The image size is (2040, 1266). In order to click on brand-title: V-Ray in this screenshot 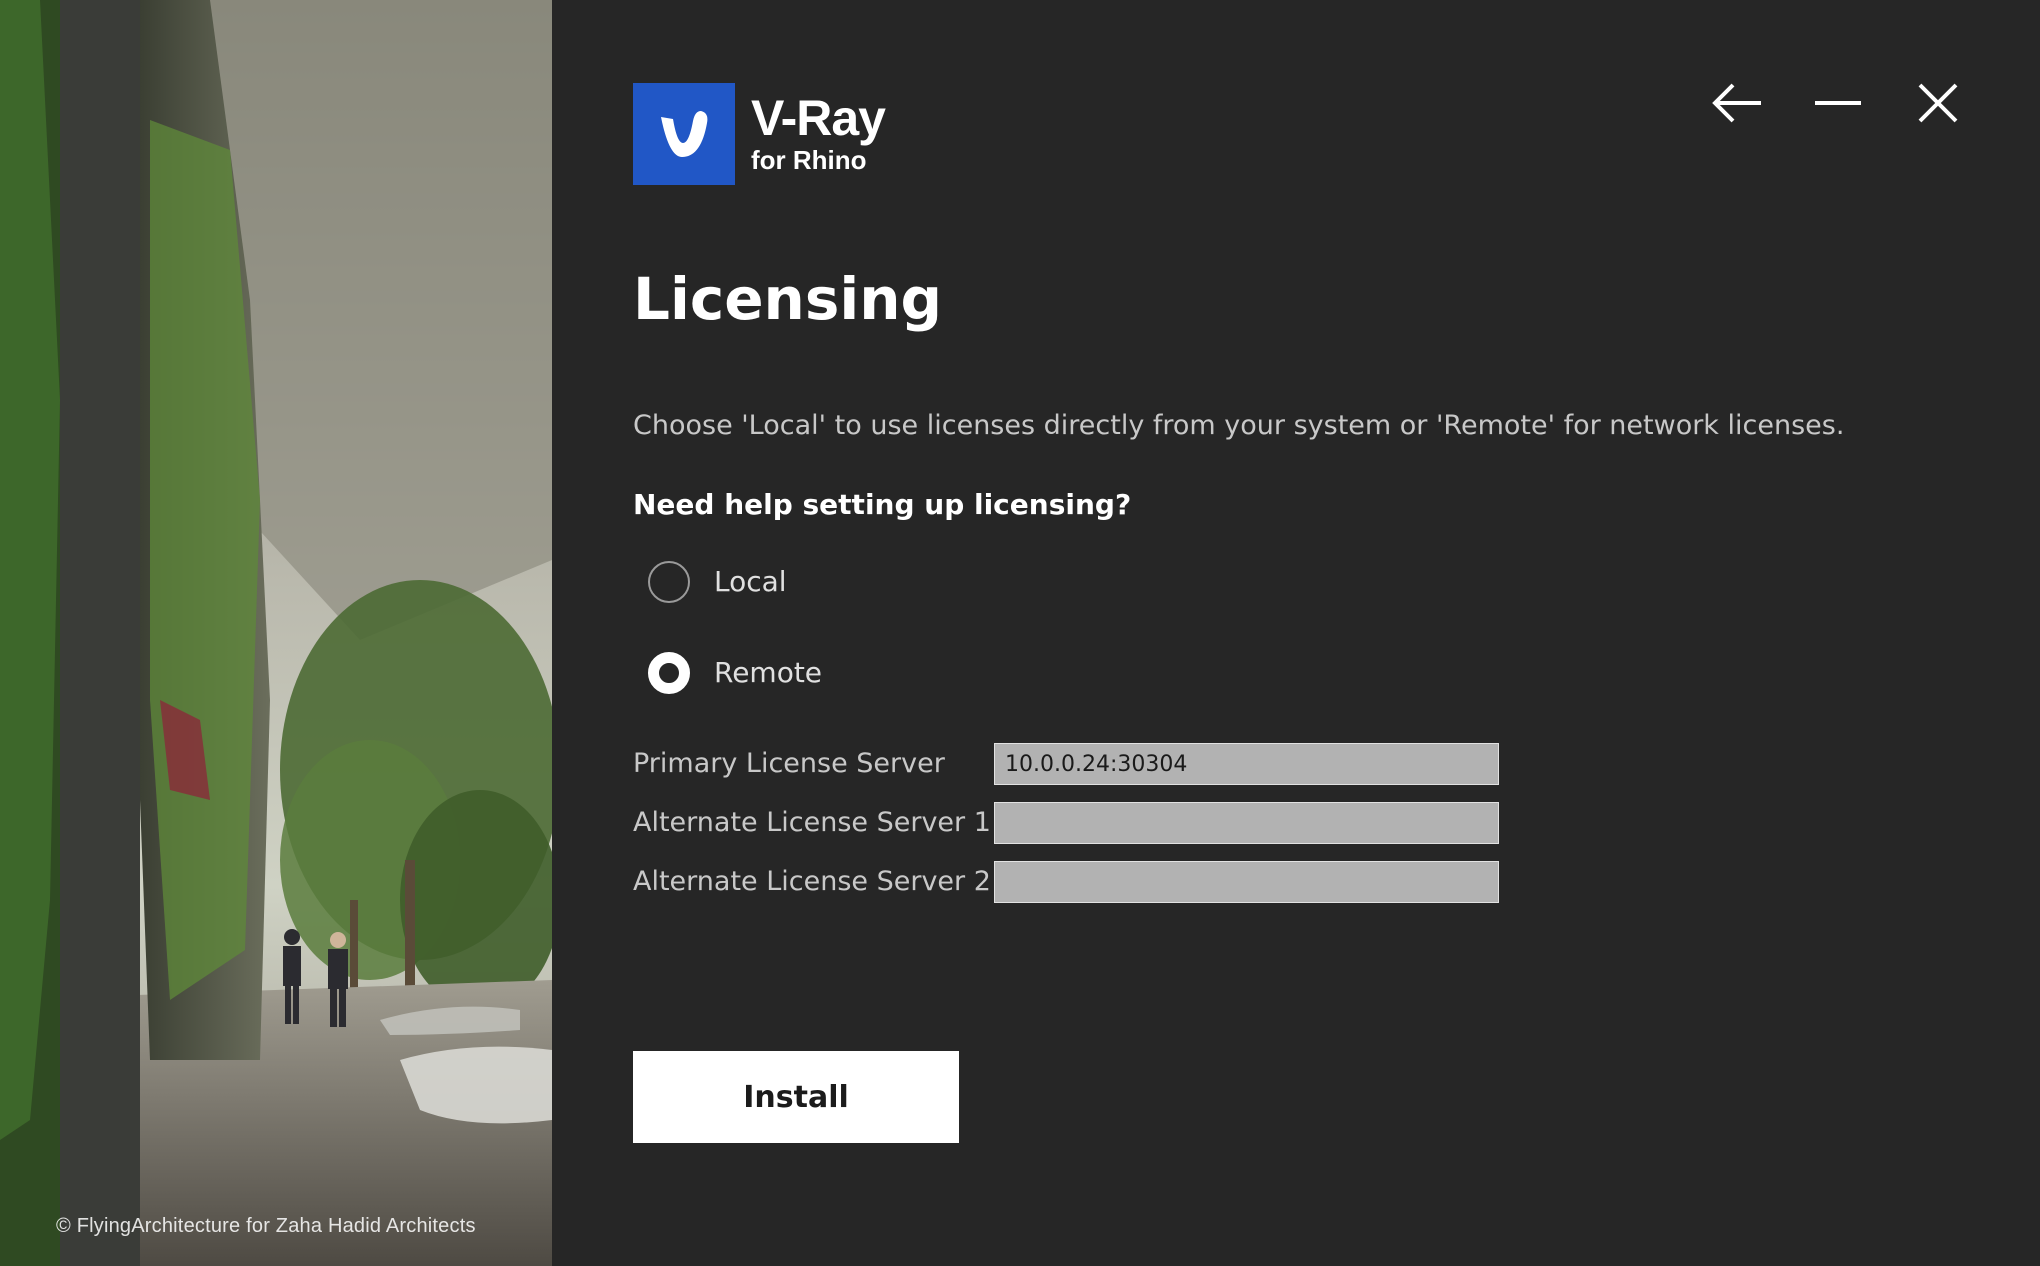, I will do `click(818, 118)`.